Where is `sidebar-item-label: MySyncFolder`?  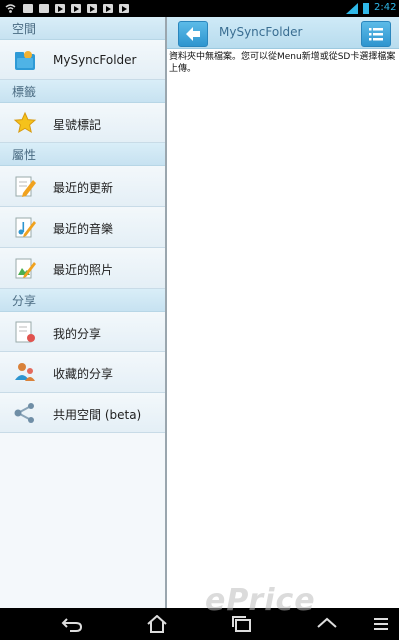
sidebar-item-label: MySyncFolder is located at coordinates (95, 60).